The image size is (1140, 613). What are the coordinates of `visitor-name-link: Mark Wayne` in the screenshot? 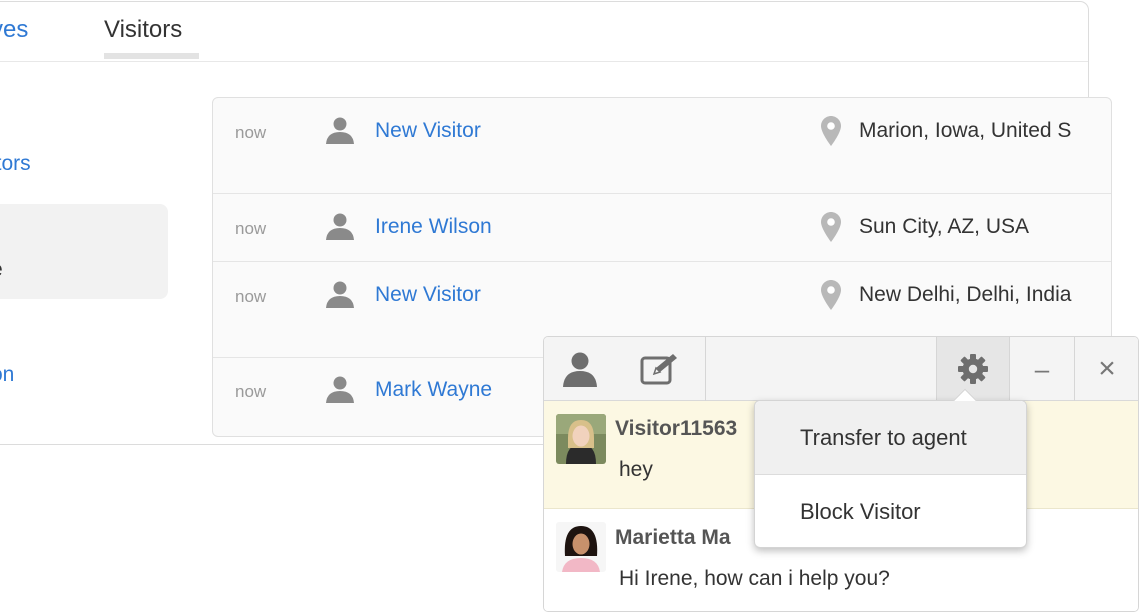 It's located at (433, 390).